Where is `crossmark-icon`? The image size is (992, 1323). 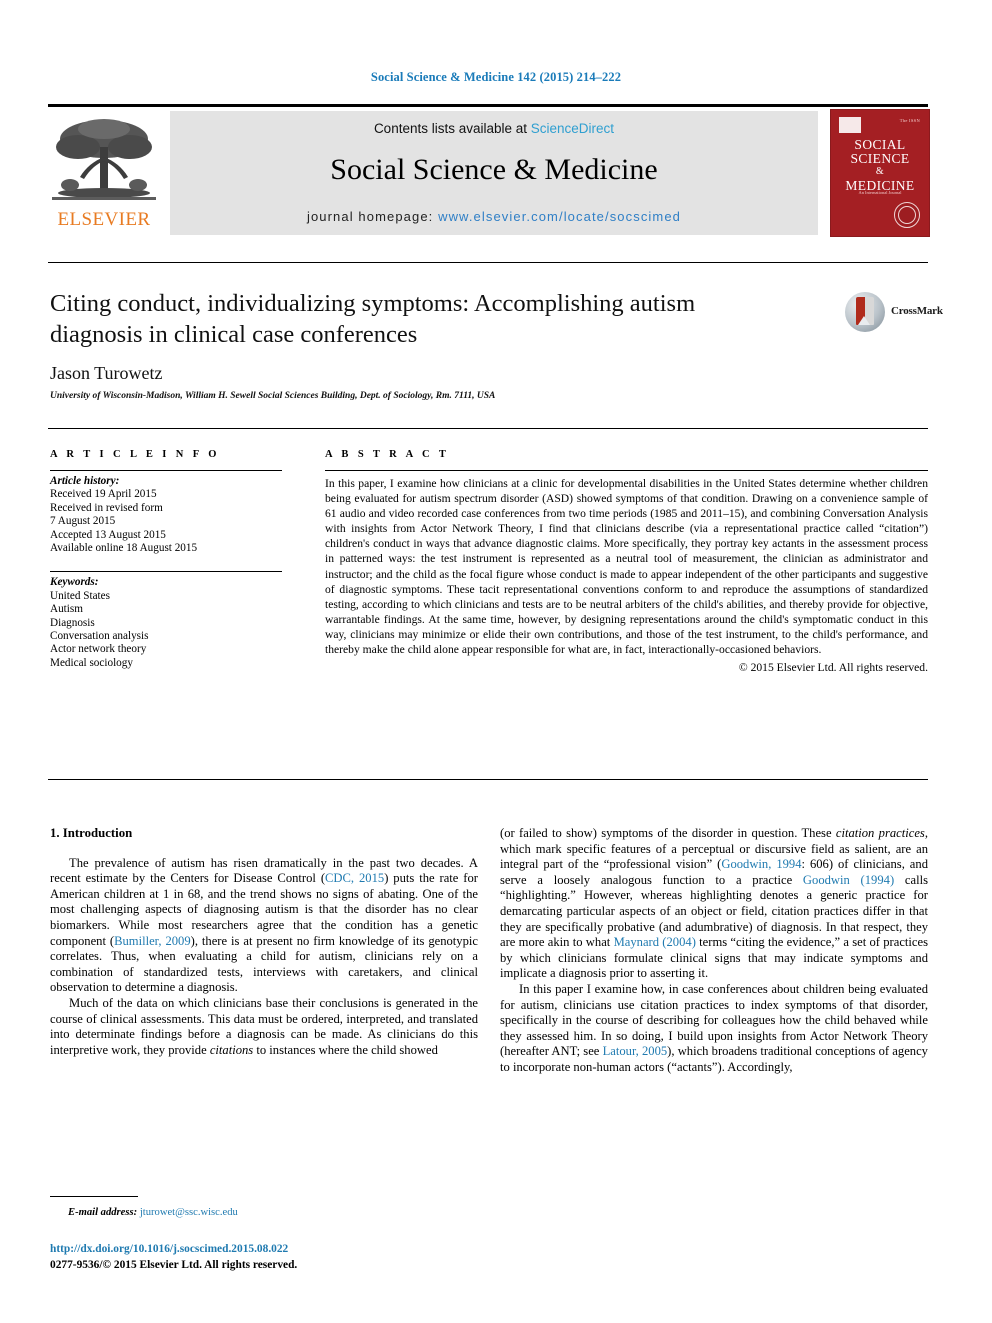 crossmark-icon is located at coordinates (865, 312).